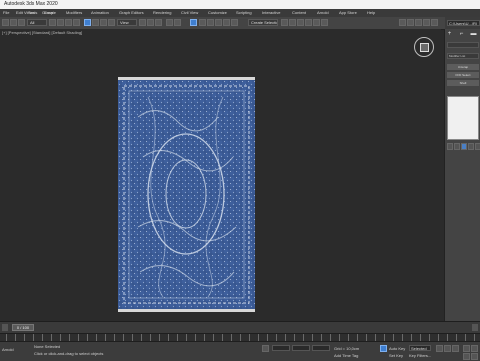 The image size is (480, 361). What do you see at coordinates (217, 13) in the screenshot?
I see `menu-customize: Customize` at bounding box center [217, 13].